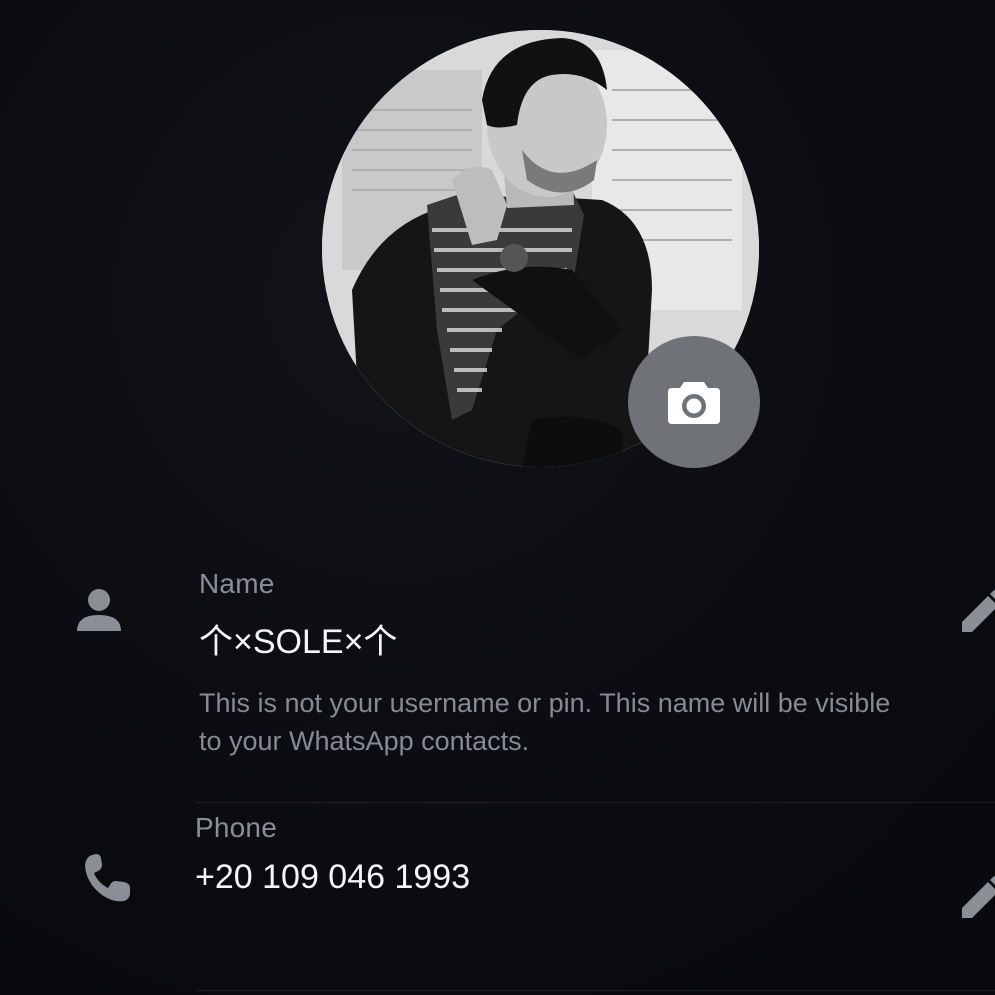 The height and width of the screenshot is (995, 995). Describe the element at coordinates (595, 990) in the screenshot. I see `divider-bottom` at that location.